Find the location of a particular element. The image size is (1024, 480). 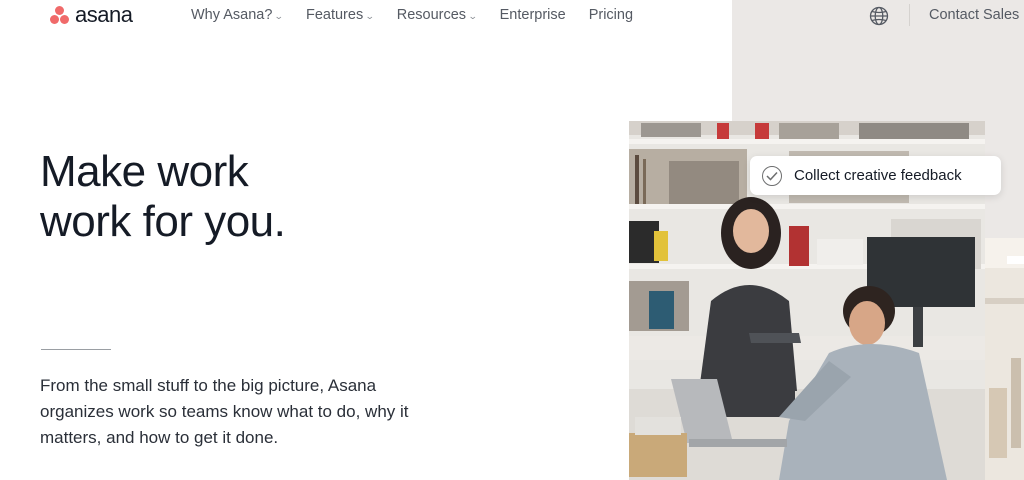

nav-item-label: Pricing is located at coordinates (611, 15).